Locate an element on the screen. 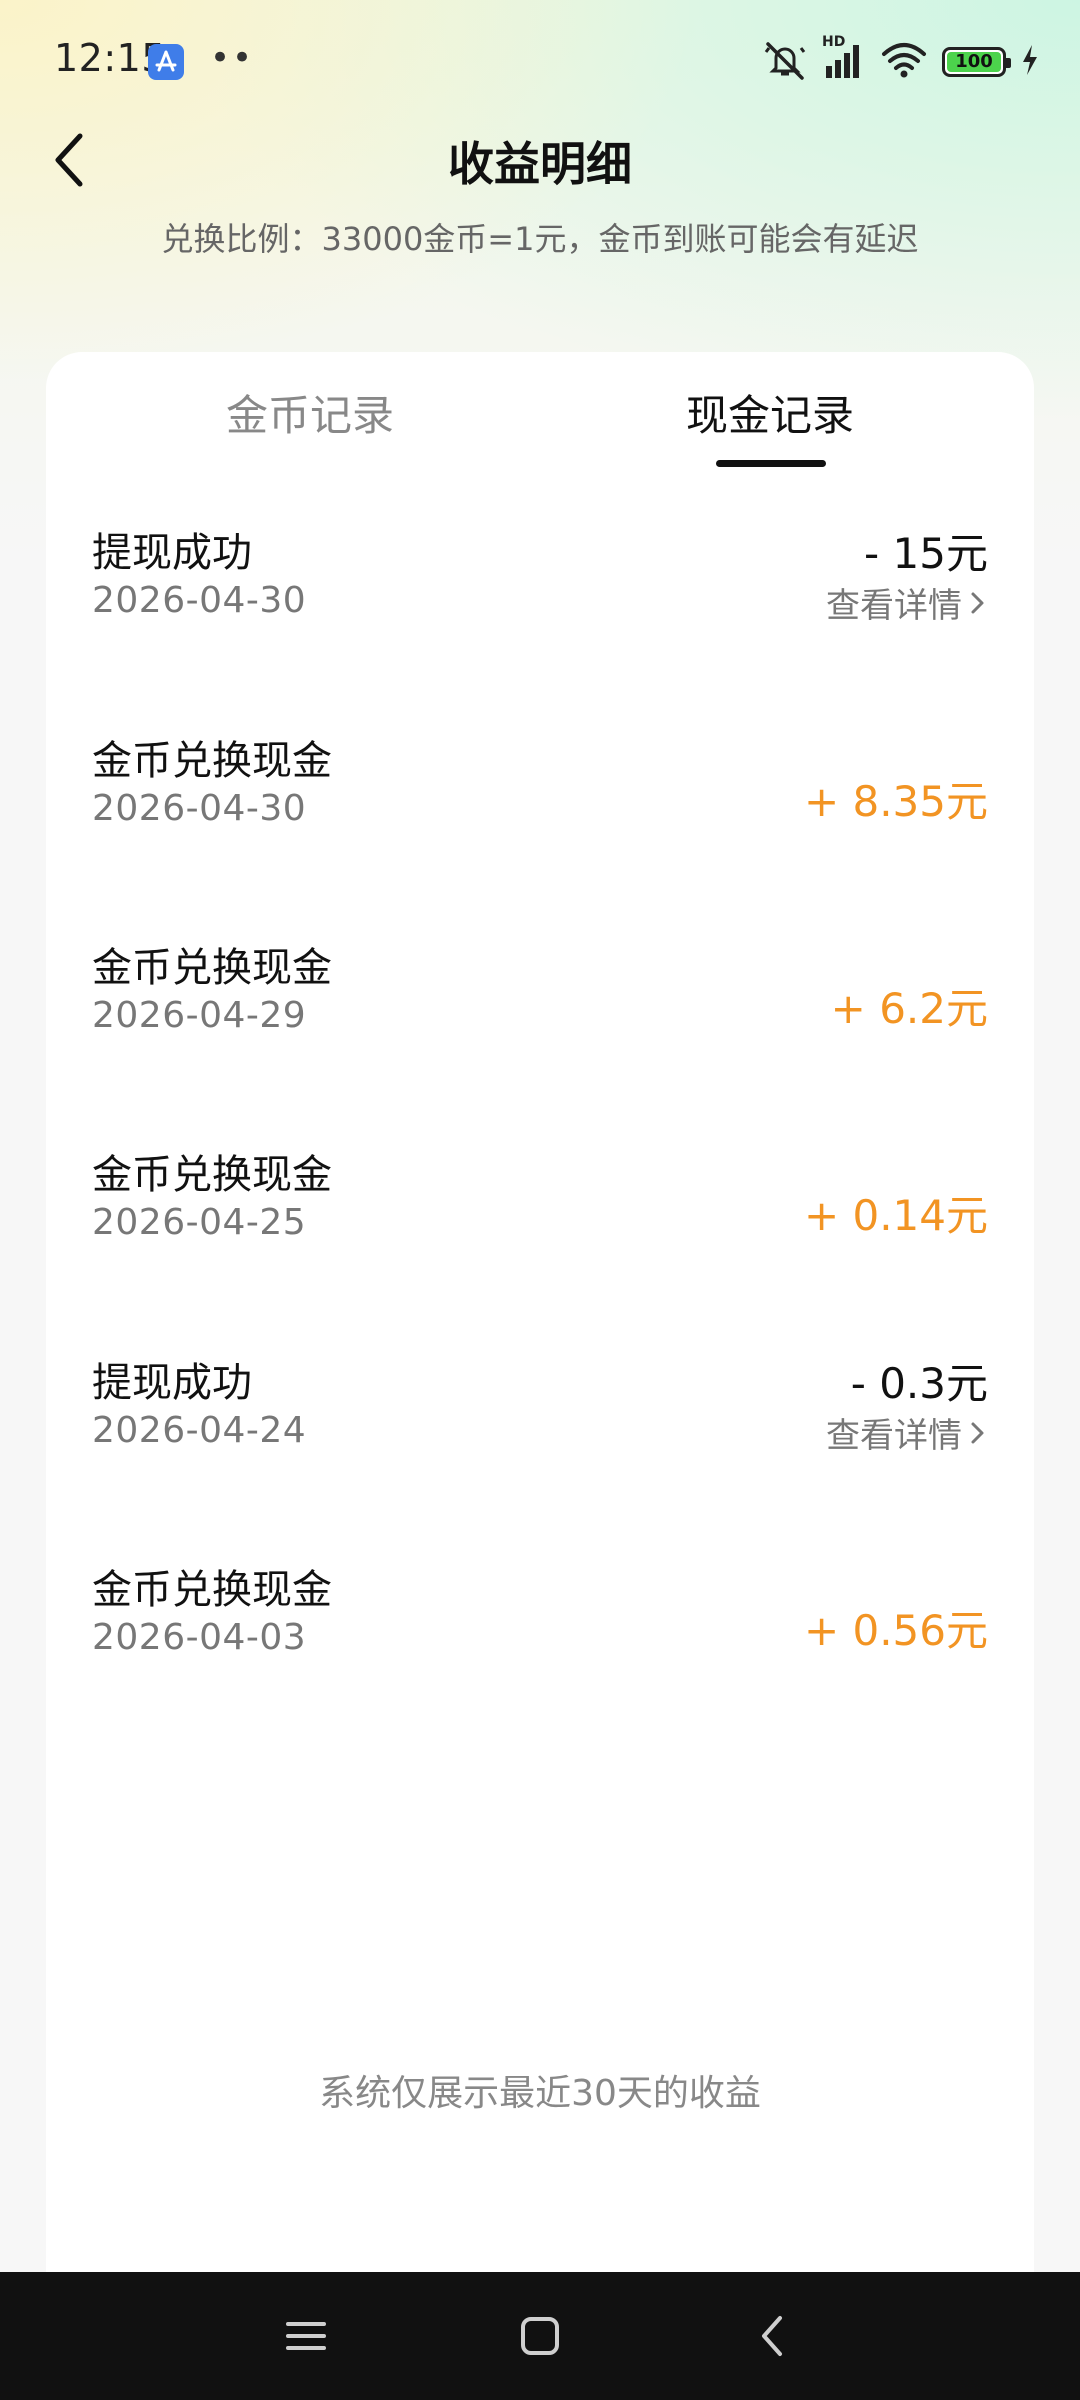 The image size is (1080, 2400). exchange-rate-note: 兑换比例：33000金币=1元，金币到账可能会有延迟 is located at coordinates (540, 239).